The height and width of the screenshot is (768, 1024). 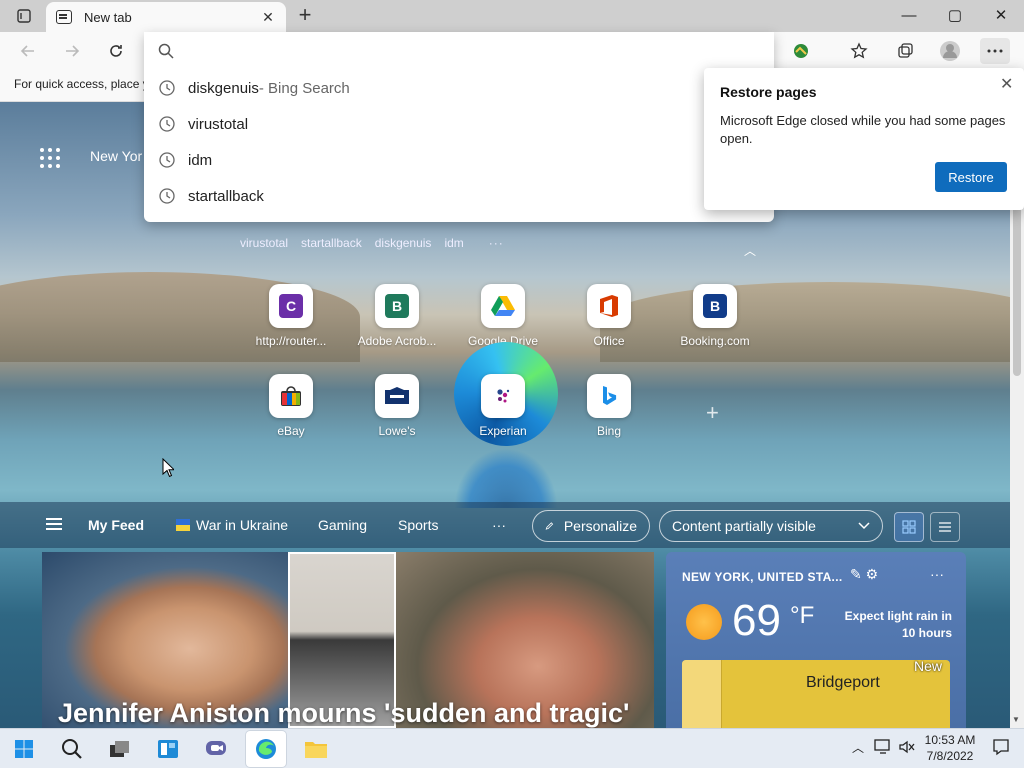 What do you see at coordinates (591, 526) in the screenshot?
I see `personalize-button: Personalize` at bounding box center [591, 526].